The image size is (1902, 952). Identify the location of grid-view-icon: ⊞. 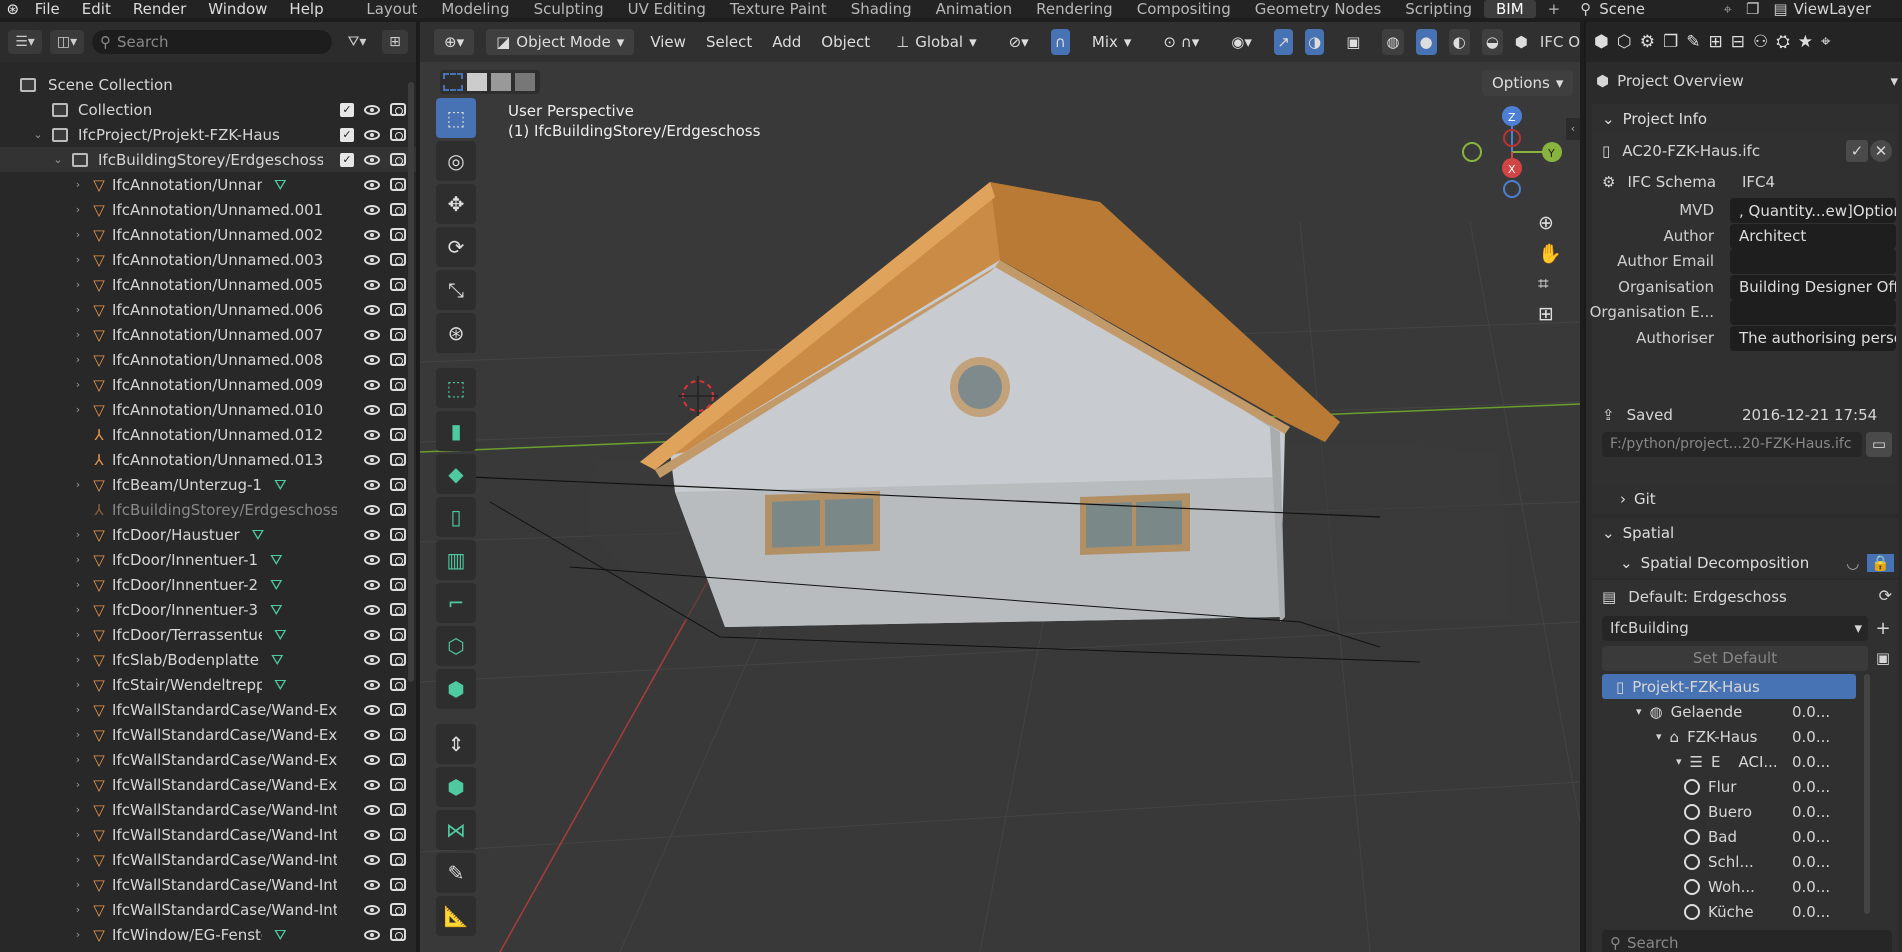
(1553, 314).